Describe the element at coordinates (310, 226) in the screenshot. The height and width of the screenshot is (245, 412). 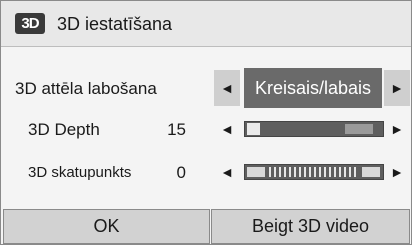
I see `exit-3d-video-button: Beigt 3D video` at that location.